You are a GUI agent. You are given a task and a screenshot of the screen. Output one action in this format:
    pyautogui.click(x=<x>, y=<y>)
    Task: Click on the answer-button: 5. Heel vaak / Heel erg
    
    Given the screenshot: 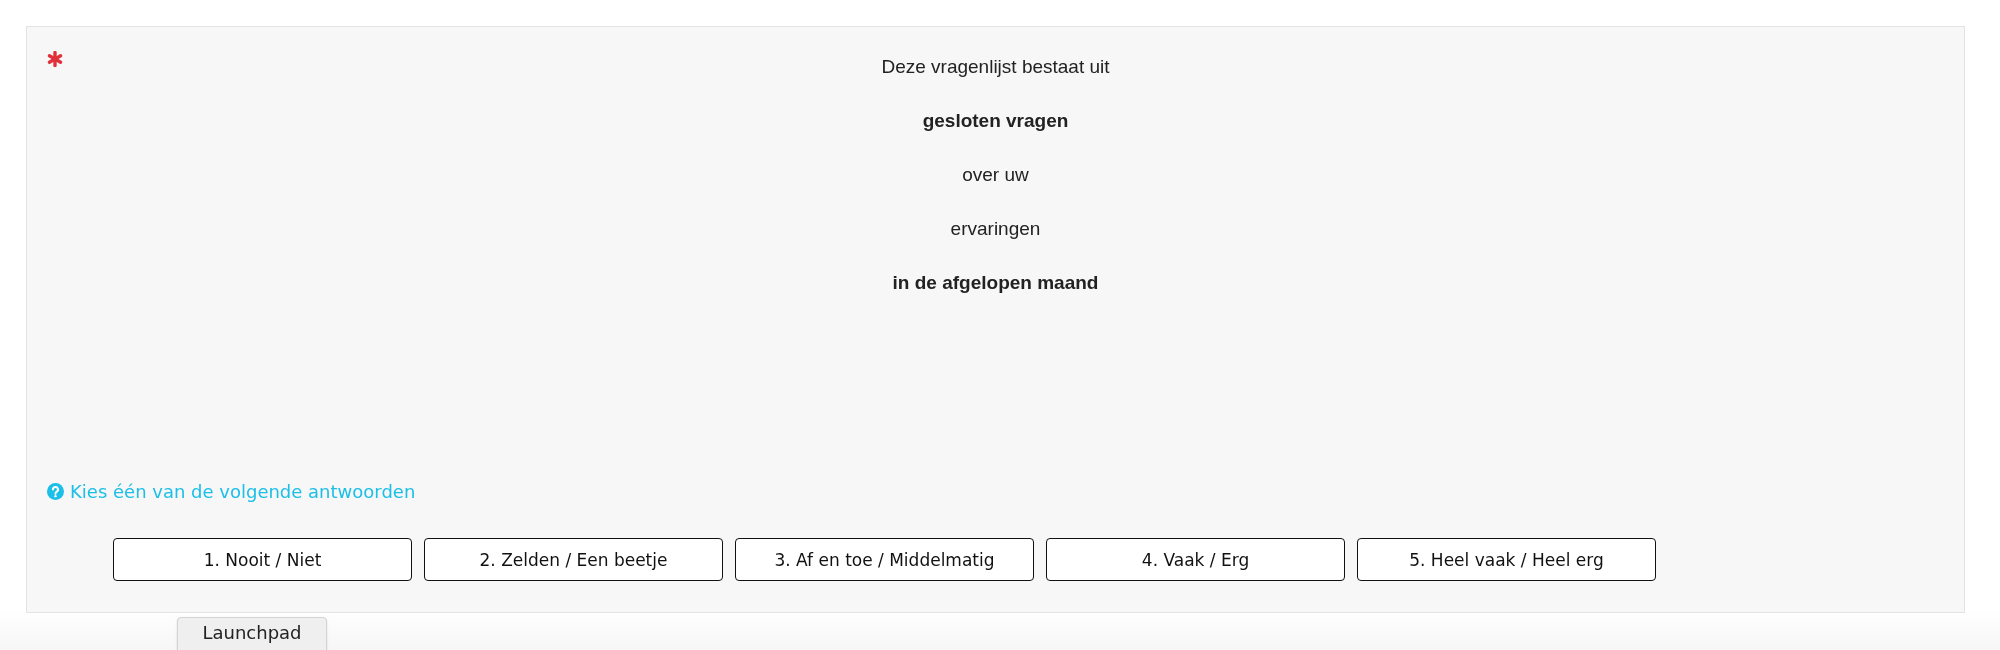 What is the action you would take?
    pyautogui.click(x=1506, y=559)
    